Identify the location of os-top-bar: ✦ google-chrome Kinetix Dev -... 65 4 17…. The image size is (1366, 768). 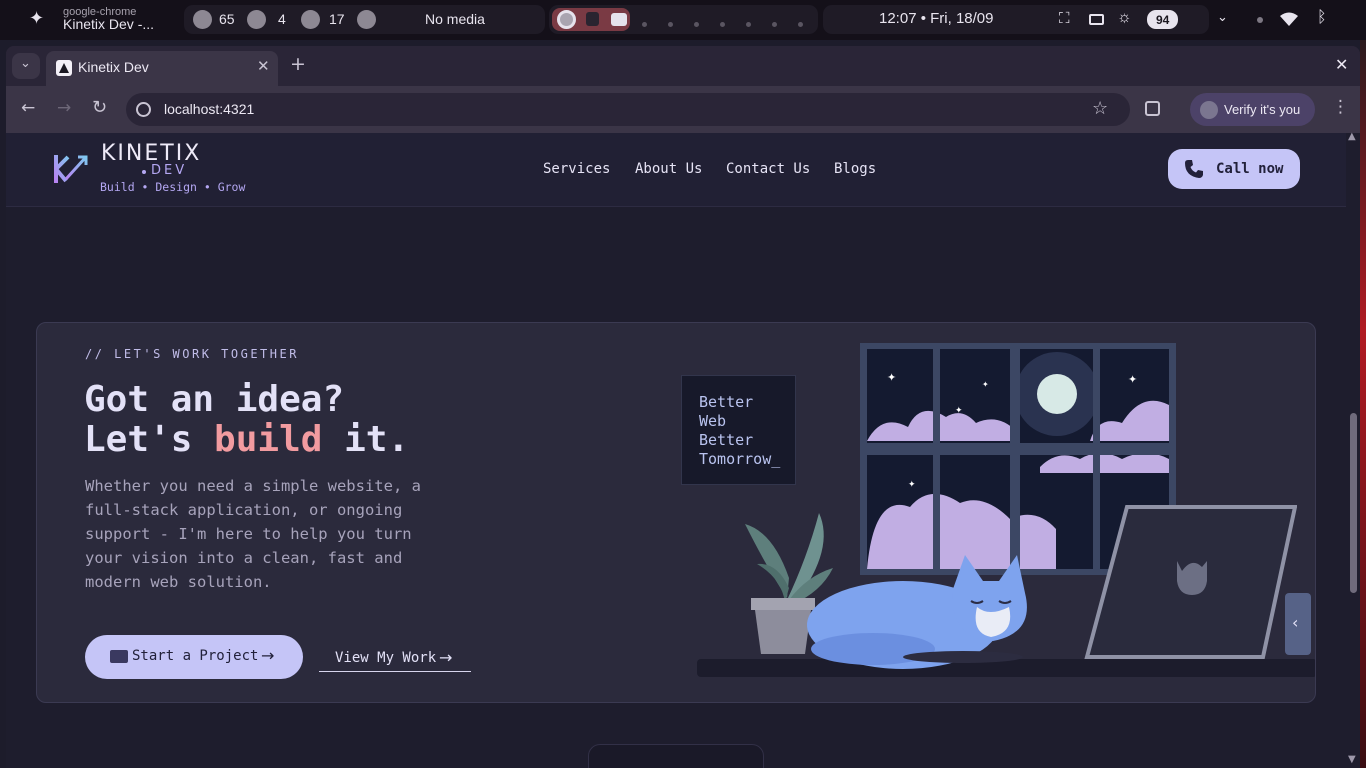
(683, 20).